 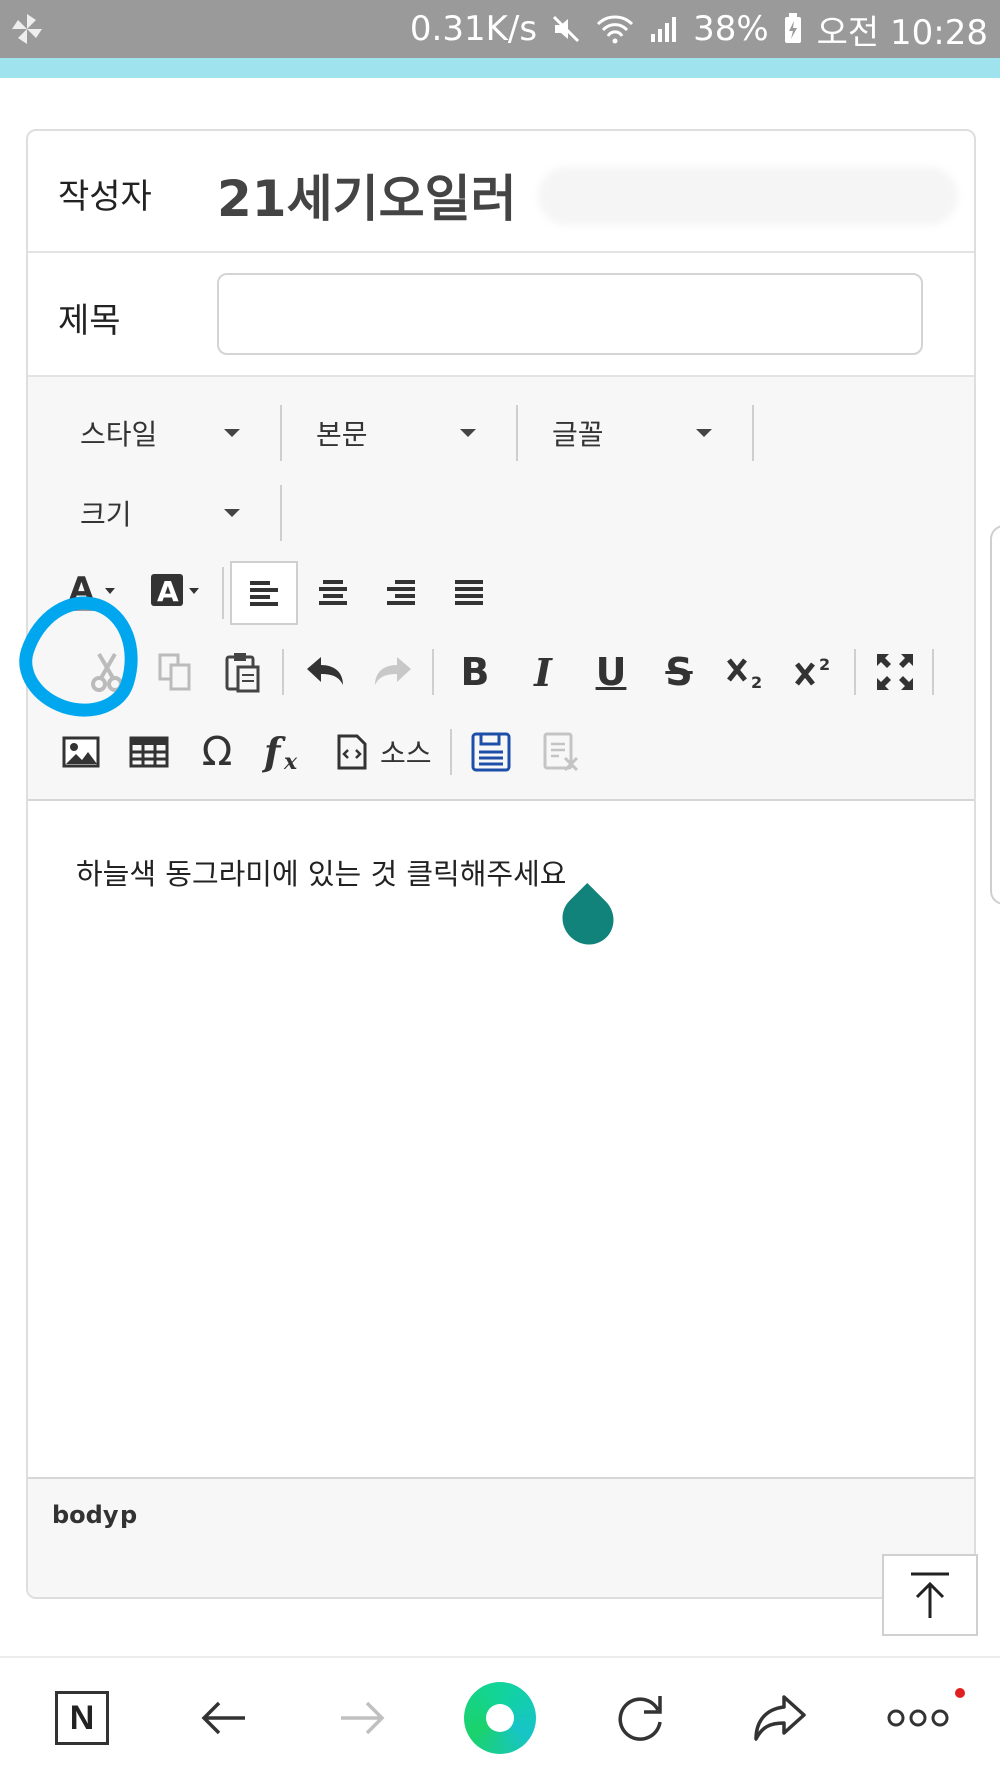 I want to click on strikethrough-button: S, so click(x=679, y=672).